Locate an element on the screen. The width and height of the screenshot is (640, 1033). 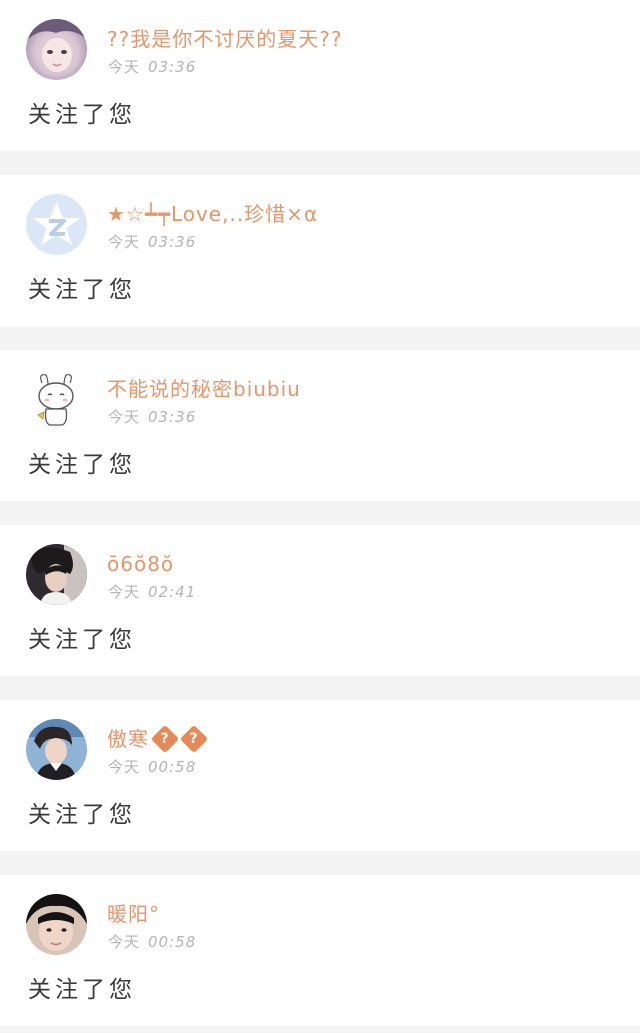
username: ??我是你不讨厌的夏天?? is located at coordinates (224, 39).